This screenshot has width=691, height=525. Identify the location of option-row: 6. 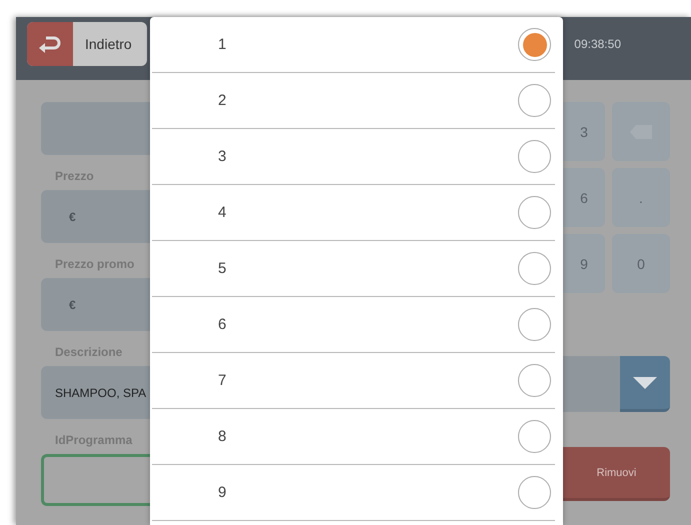
(353, 325).